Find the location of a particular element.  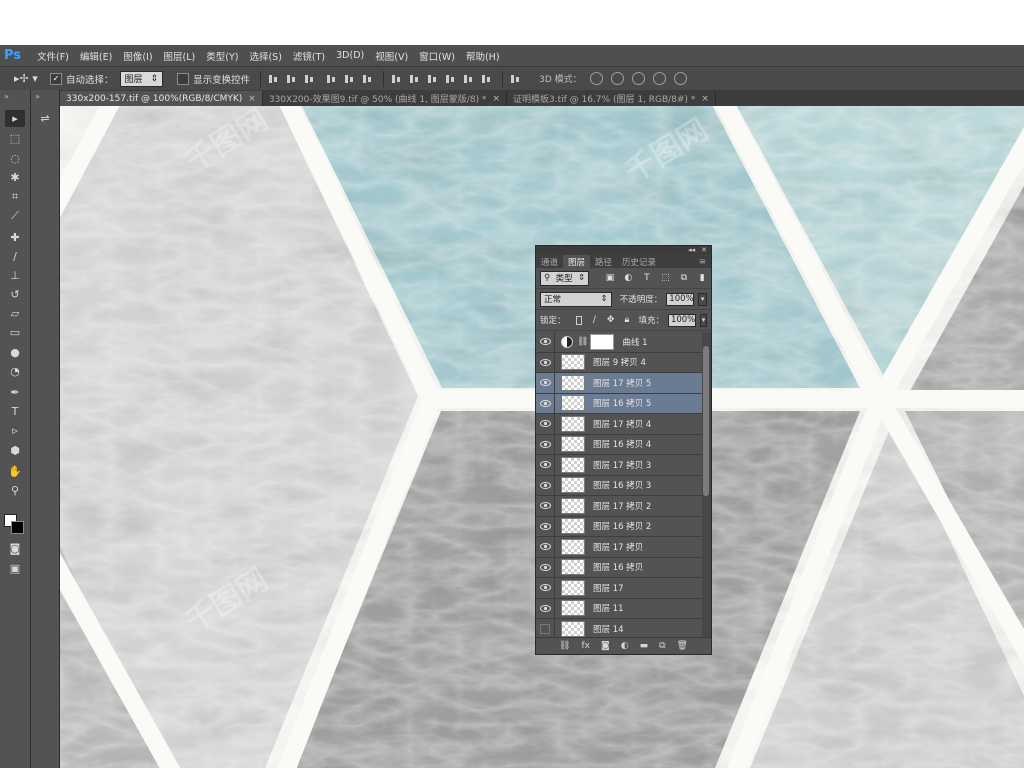

tab-layers: 图层 is located at coordinates (577, 261).